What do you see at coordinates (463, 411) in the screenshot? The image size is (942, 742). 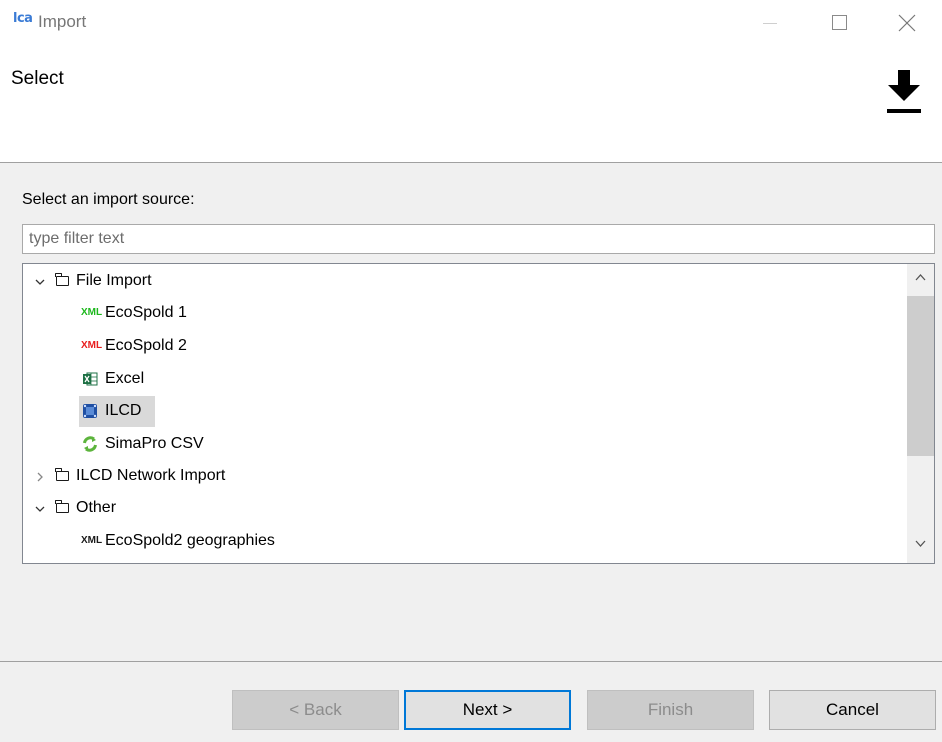 I see `tree-item-ilcd: ILCD` at bounding box center [463, 411].